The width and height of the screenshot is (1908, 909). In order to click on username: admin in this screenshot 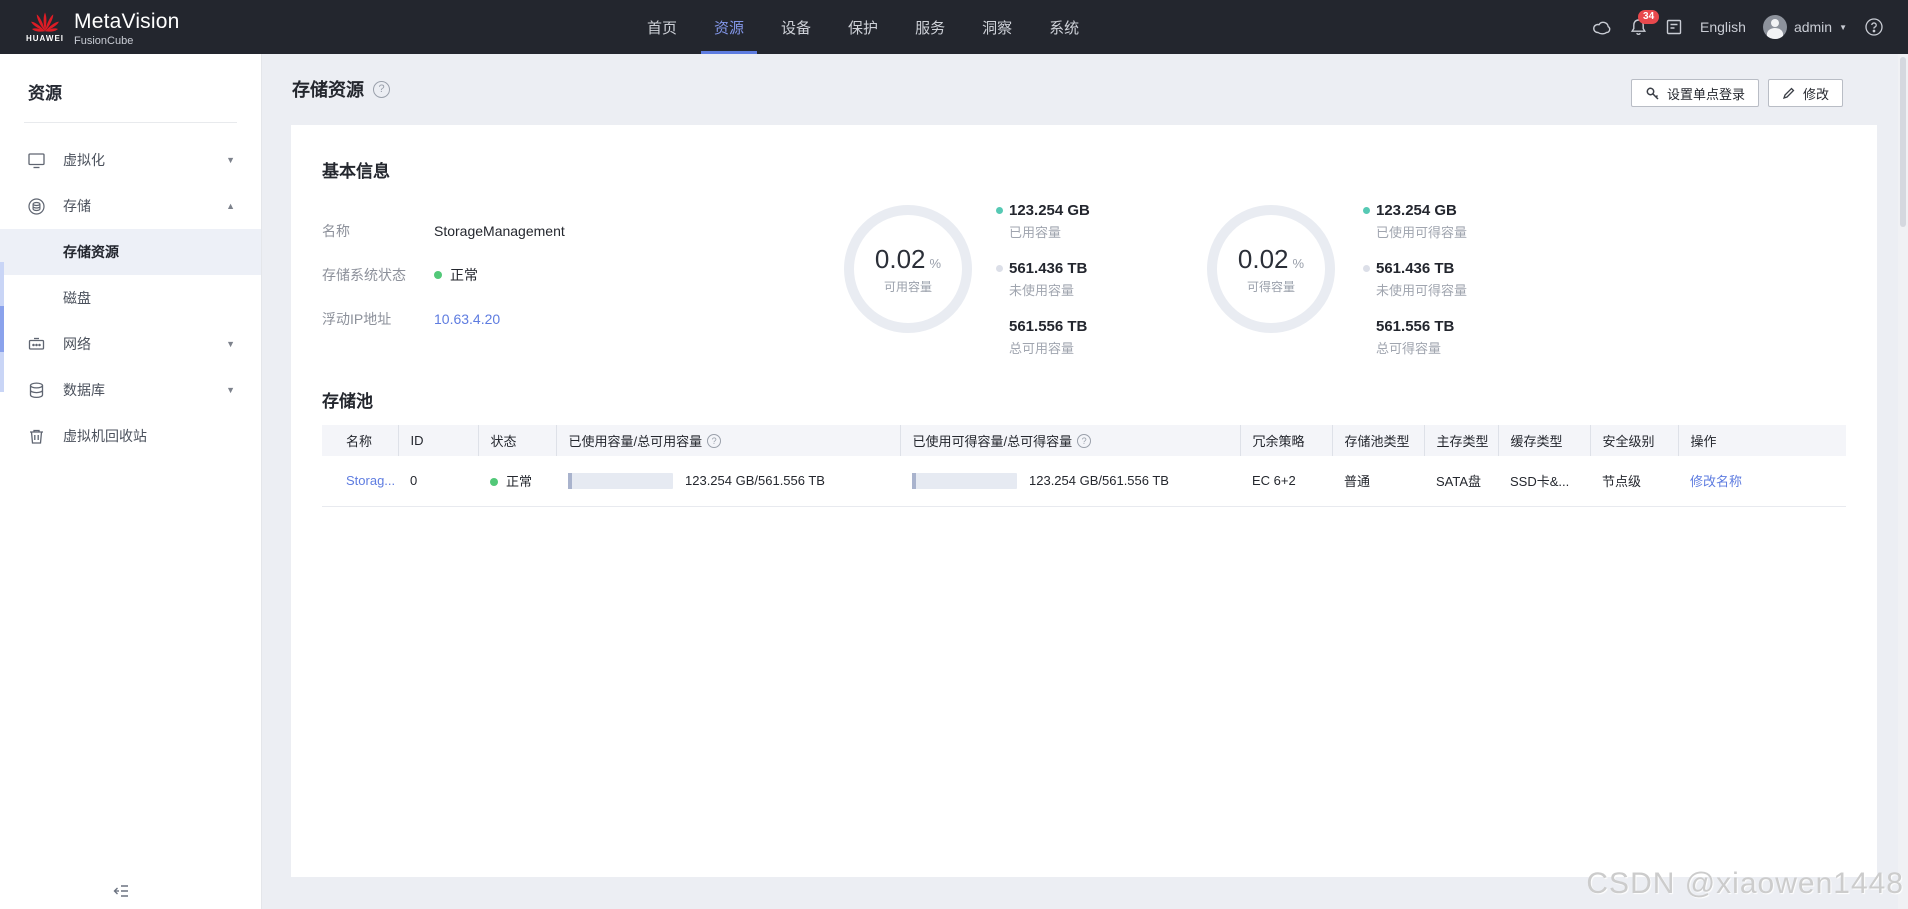, I will do `click(1813, 27)`.